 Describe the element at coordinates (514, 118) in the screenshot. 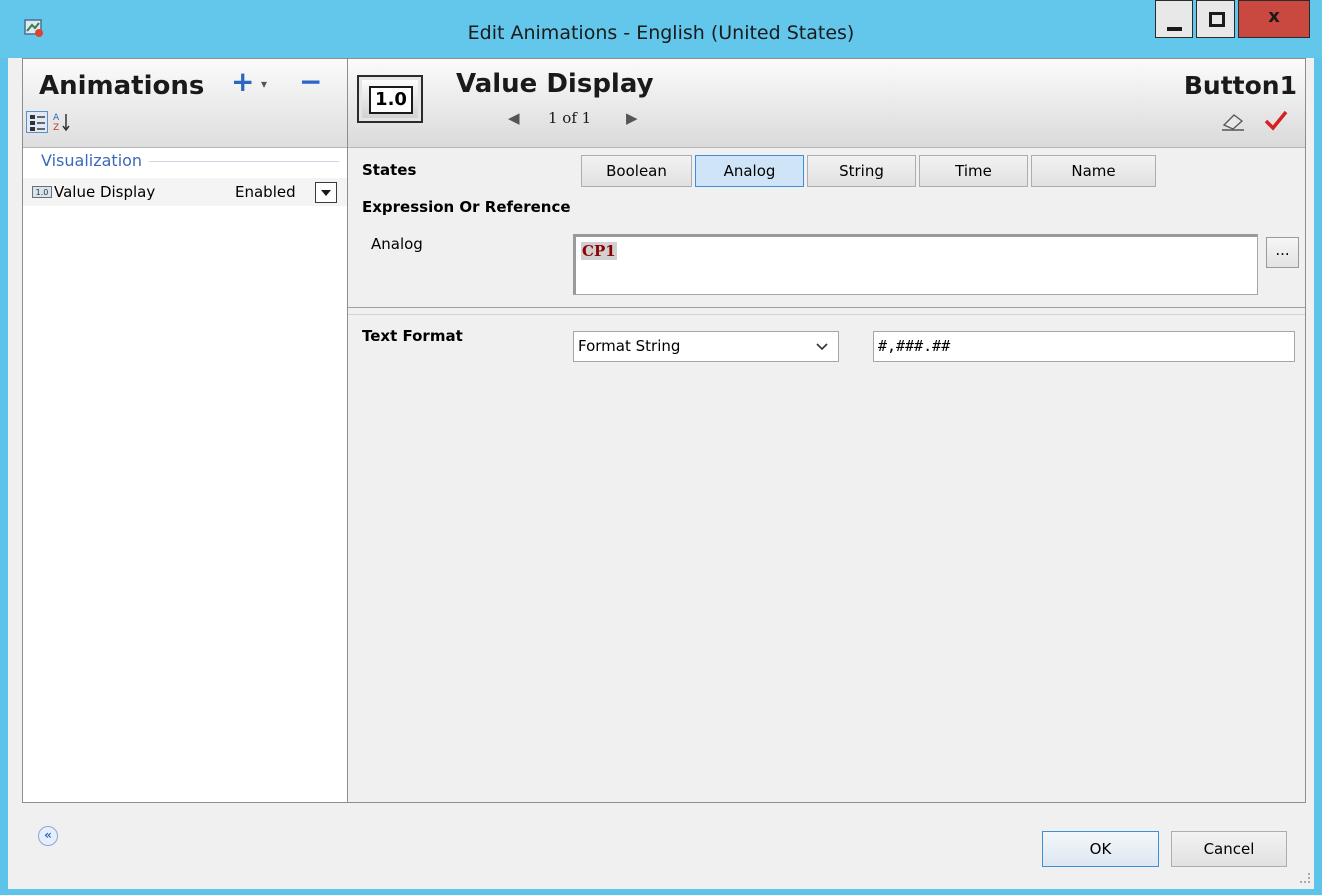

I see `previous-arrow-icon: ◀` at that location.